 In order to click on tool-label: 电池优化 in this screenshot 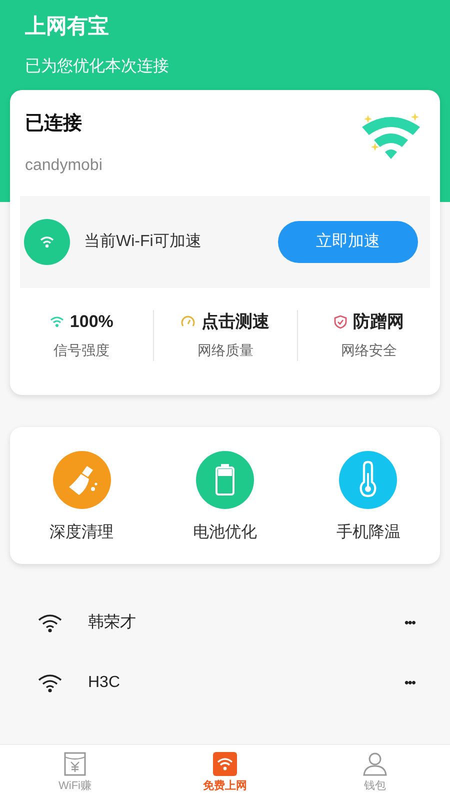, I will do `click(224, 533)`.